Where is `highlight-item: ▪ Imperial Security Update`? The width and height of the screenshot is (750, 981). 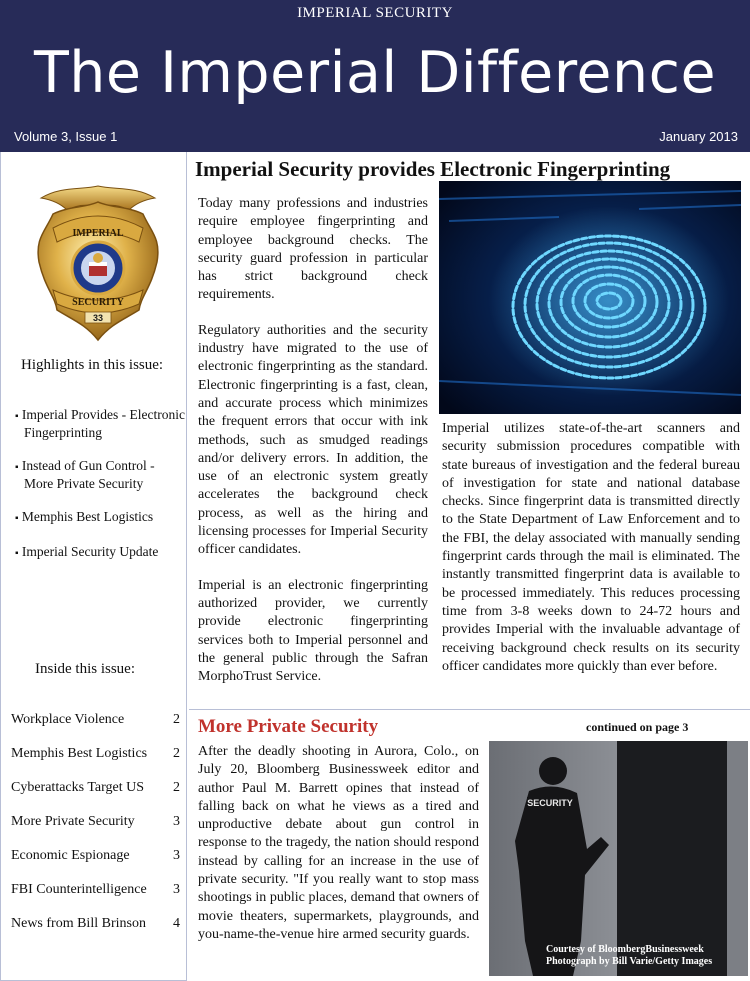 highlight-item: ▪ Imperial Security Update is located at coordinates (87, 551).